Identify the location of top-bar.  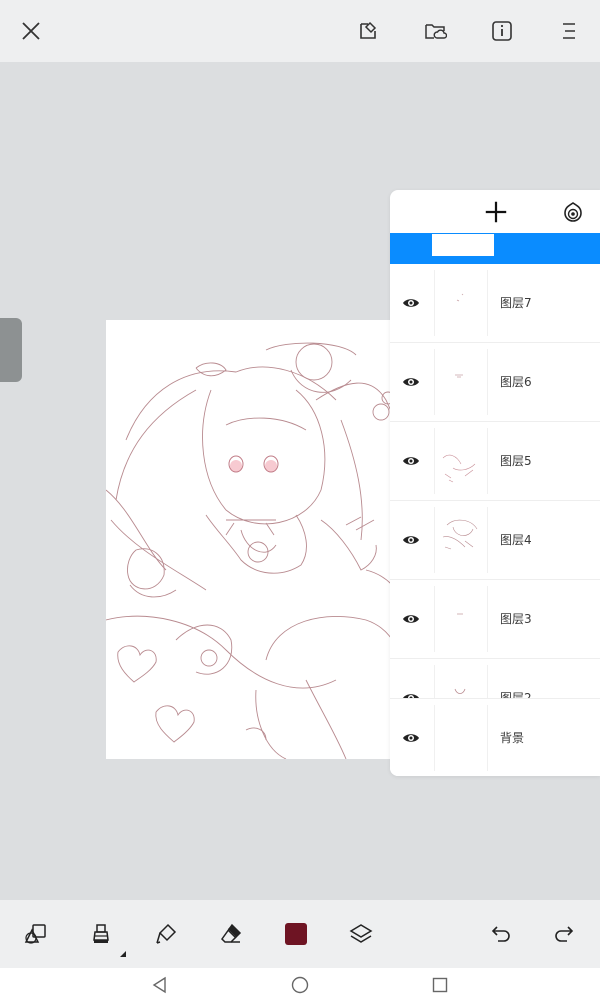
(300, 31).